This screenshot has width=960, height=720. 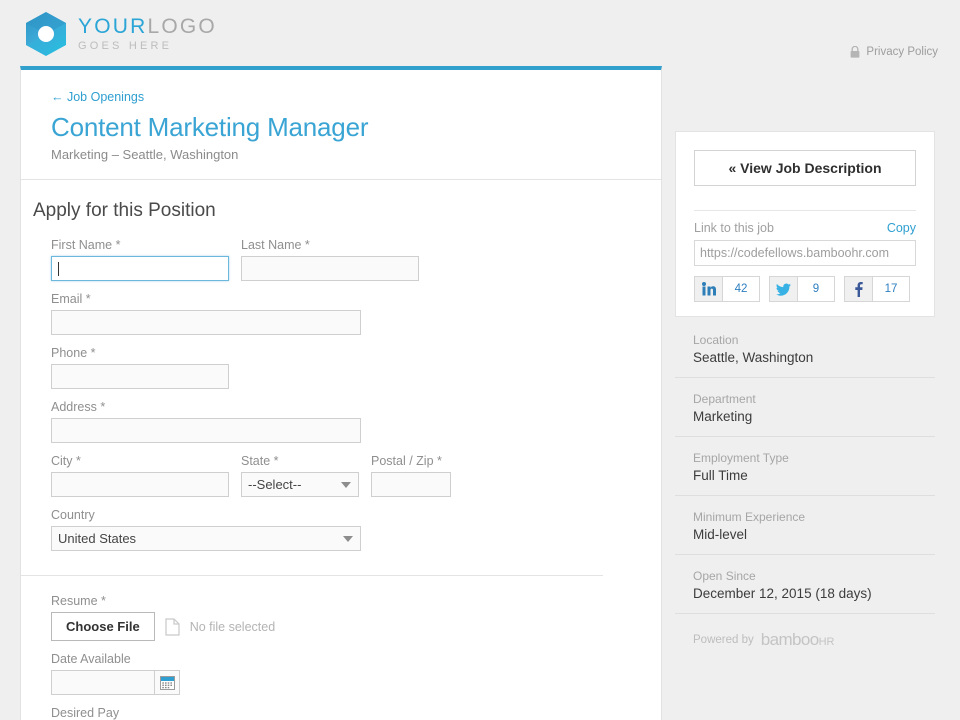 I want to click on country-select: United States, so click(x=206, y=538).